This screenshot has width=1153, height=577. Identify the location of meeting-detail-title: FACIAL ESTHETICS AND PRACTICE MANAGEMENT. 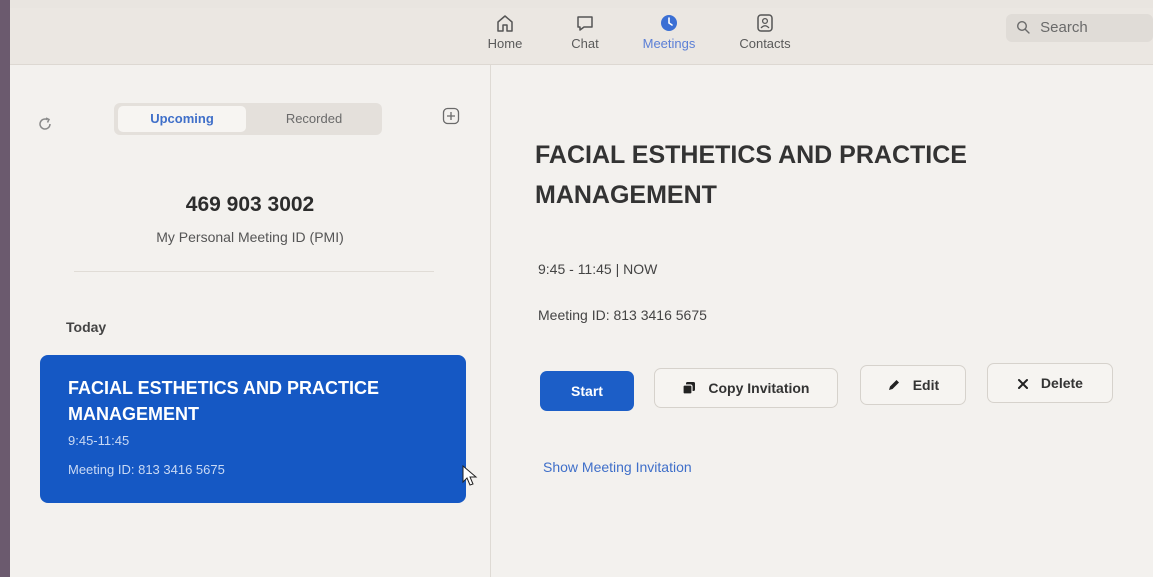
(751, 175).